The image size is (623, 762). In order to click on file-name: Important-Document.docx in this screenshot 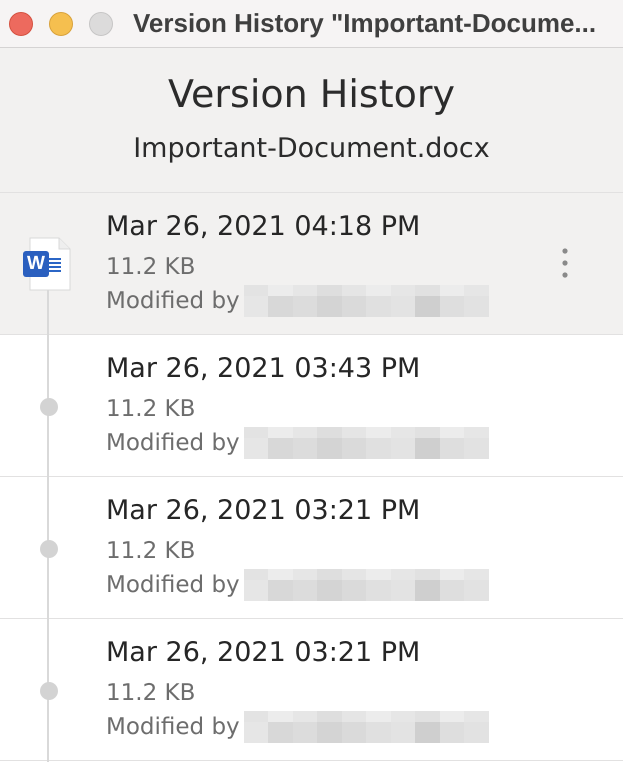, I will do `click(311, 149)`.